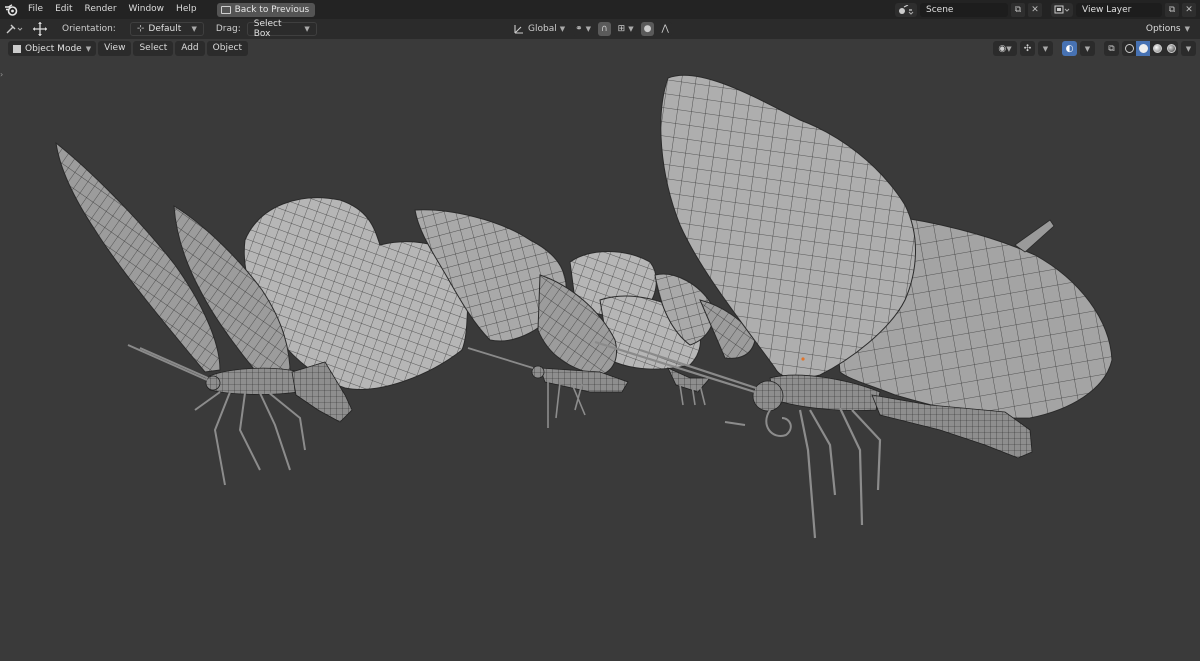 The width and height of the screenshot is (1200, 661). What do you see at coordinates (964, 9) in the screenshot?
I see `scene-name-field: Scene` at bounding box center [964, 9].